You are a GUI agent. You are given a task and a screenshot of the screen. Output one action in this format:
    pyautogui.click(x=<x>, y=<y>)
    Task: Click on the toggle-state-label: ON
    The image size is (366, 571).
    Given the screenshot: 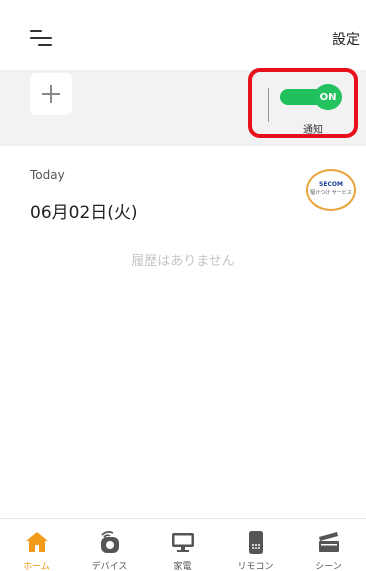 What is the action you would take?
    pyautogui.click(x=328, y=97)
    